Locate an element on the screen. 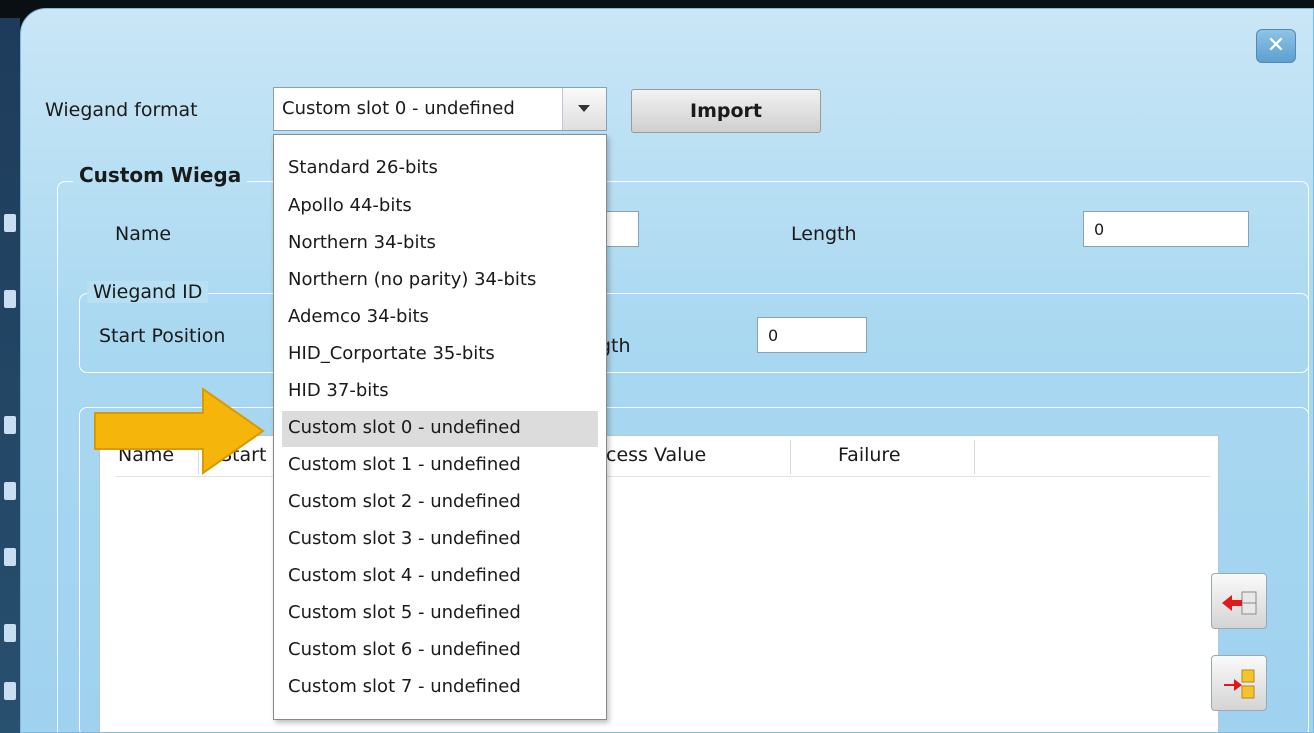 This screenshot has height=733, width=1314. dropdown-option: Custom slot 7 - undefined is located at coordinates (440, 688).